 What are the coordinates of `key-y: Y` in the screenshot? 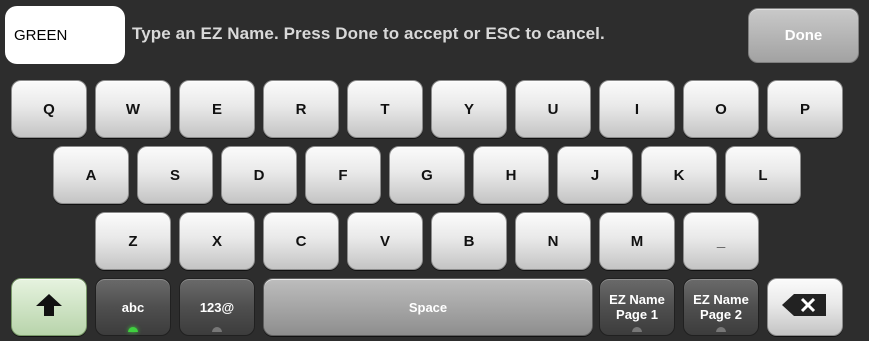 It's located at (469, 109).